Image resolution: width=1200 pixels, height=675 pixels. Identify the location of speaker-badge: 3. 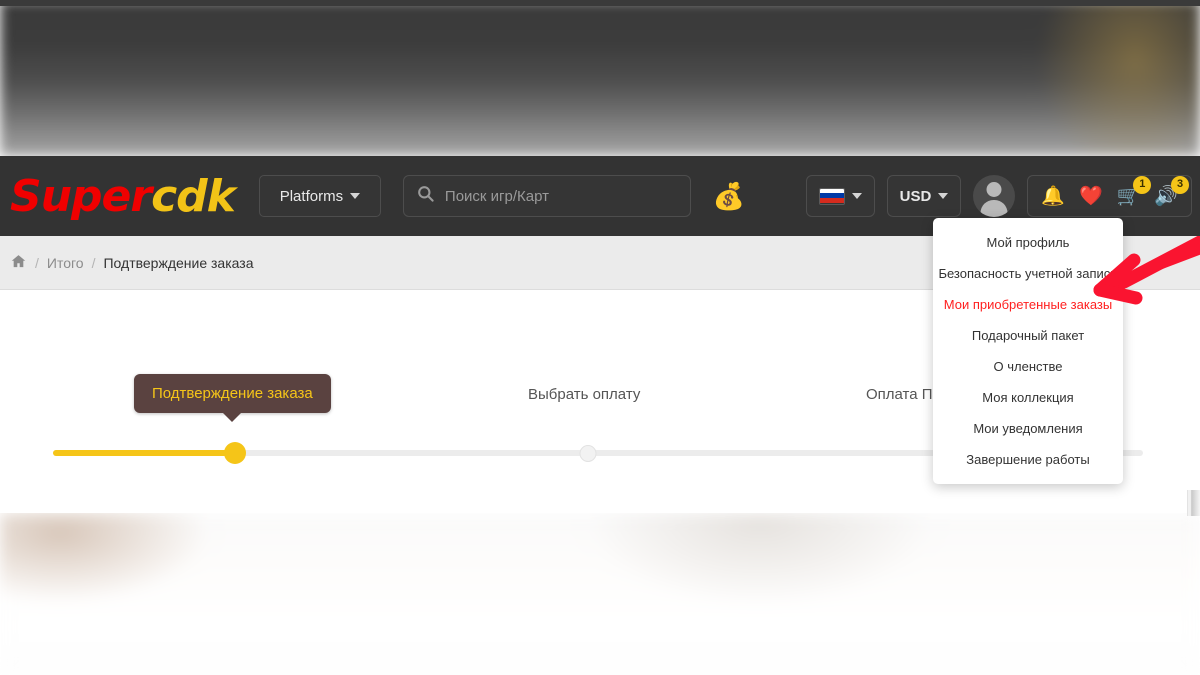
(1180, 184).